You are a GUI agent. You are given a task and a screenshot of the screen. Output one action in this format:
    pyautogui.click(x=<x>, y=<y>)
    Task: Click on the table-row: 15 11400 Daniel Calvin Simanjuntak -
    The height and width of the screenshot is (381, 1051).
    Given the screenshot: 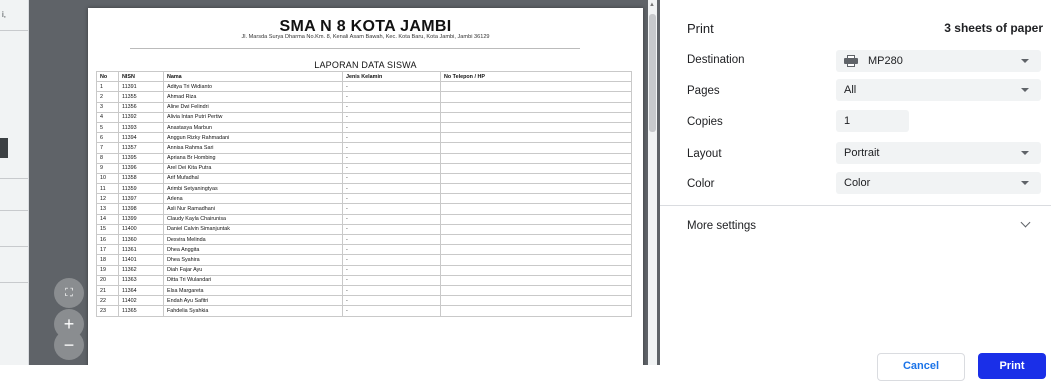 What is the action you would take?
    pyautogui.click(x=364, y=229)
    